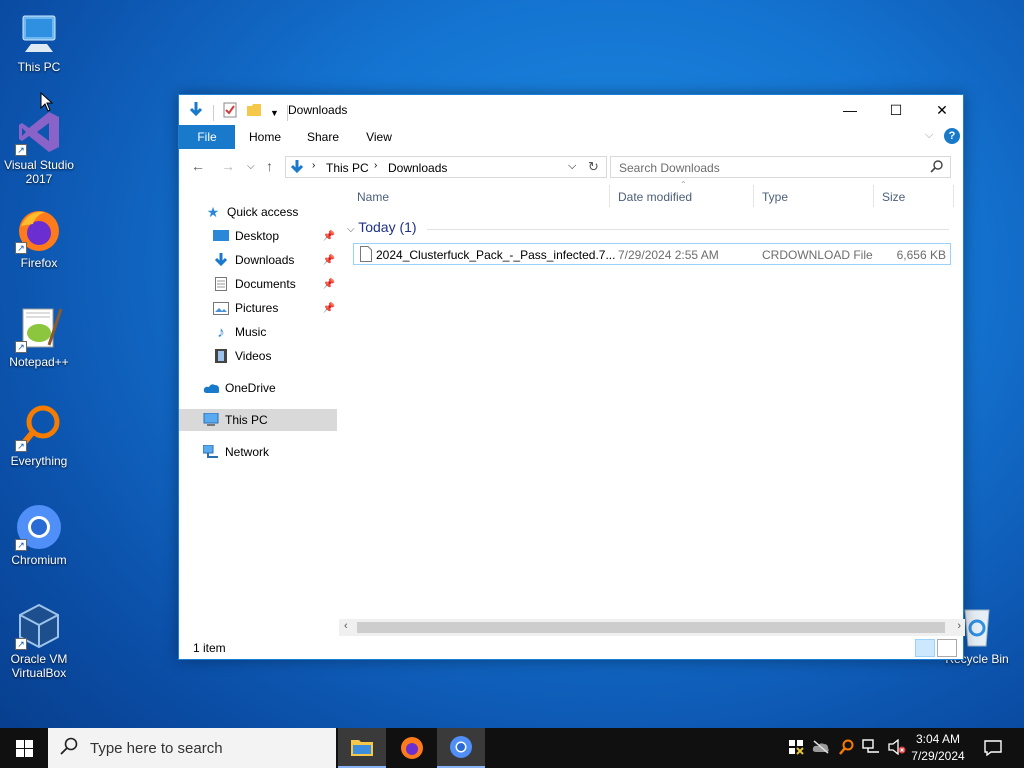  What do you see at coordinates (571, 137) in the screenshot?
I see `ribbon-tabs: File Home Share View ⌵ ?` at bounding box center [571, 137].